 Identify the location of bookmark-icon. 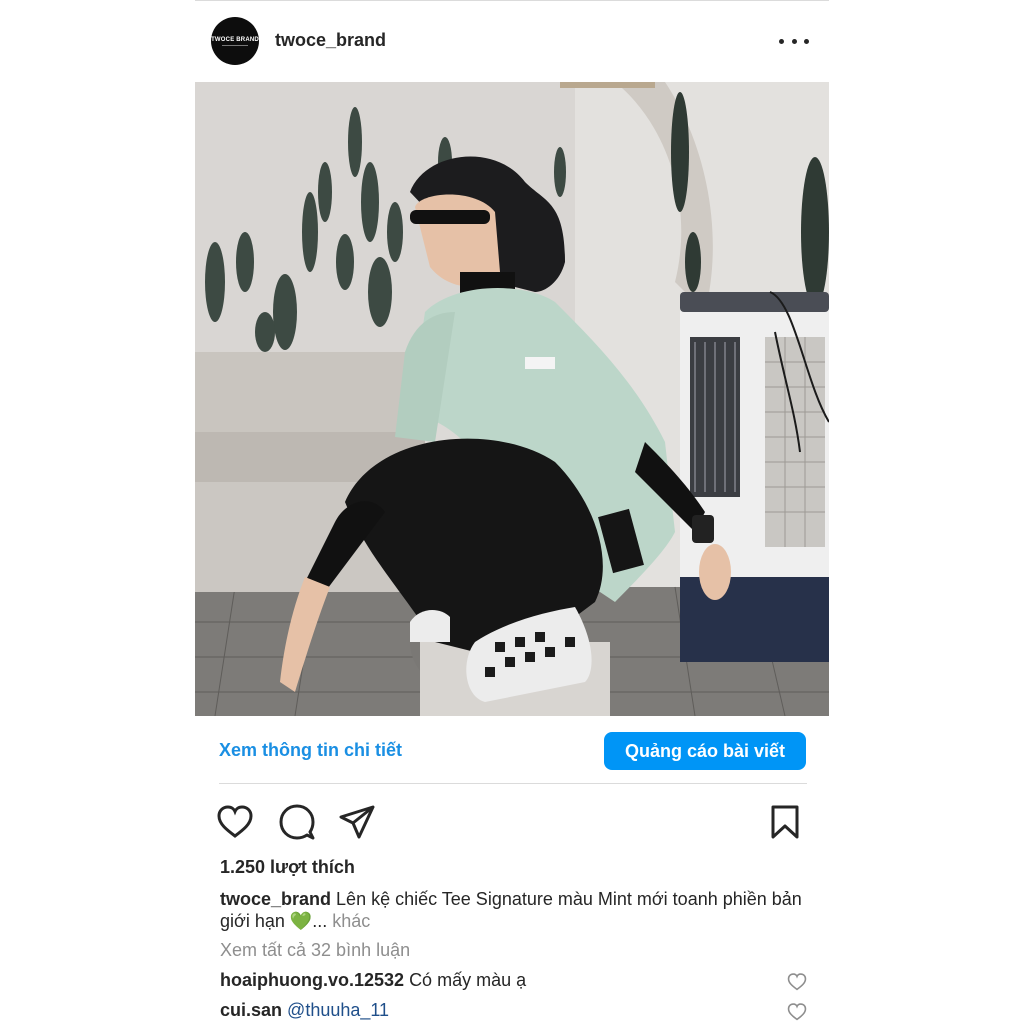
(785, 822).